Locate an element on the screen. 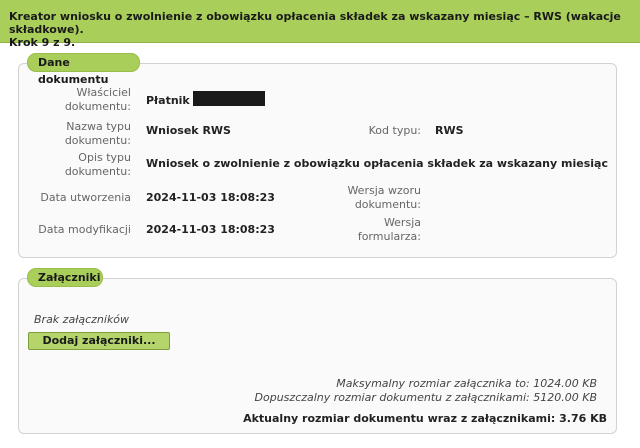 The height and width of the screenshot is (448, 640). type-name-label: Nazwa typu dokumentu: is located at coordinates (97, 133).